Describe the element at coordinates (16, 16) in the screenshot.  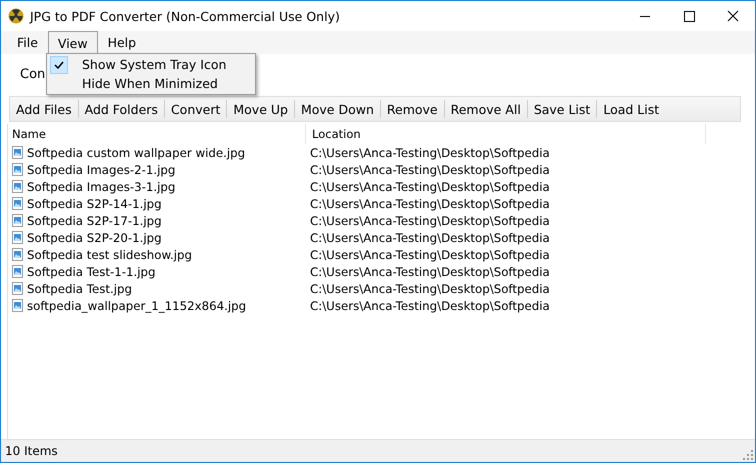
I see `app-icon` at that location.